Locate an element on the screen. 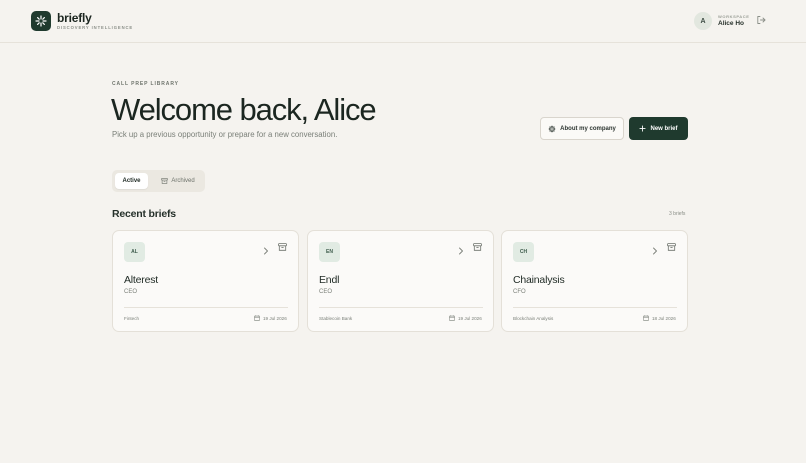 The width and height of the screenshot is (806, 463). user-avatar: A is located at coordinates (703, 21).